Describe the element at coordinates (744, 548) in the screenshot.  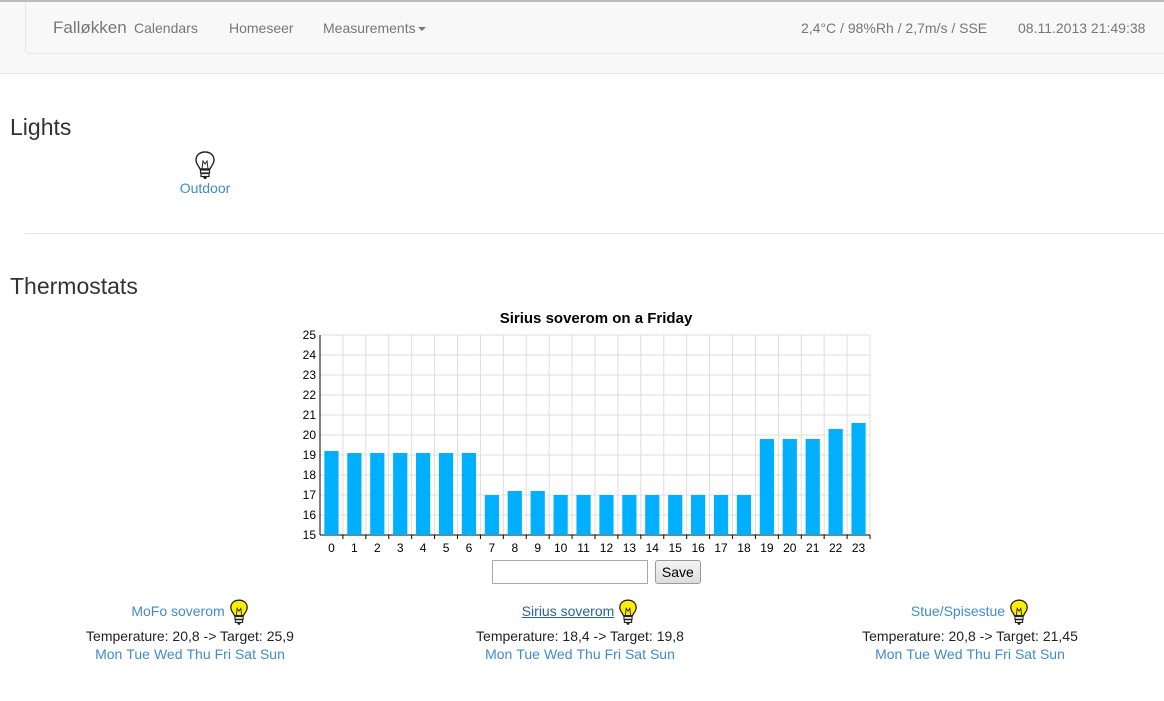
I see `x-tick-label: 18` at that location.